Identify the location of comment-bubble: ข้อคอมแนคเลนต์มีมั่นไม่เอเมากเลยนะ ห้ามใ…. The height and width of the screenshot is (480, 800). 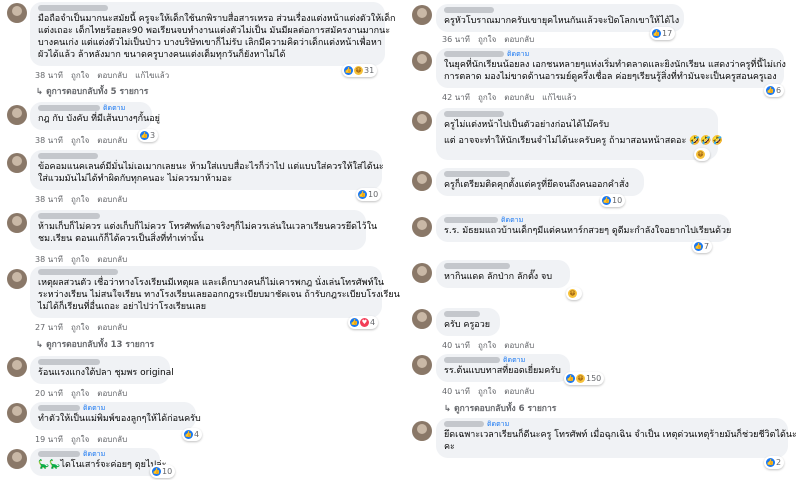
(207, 170).